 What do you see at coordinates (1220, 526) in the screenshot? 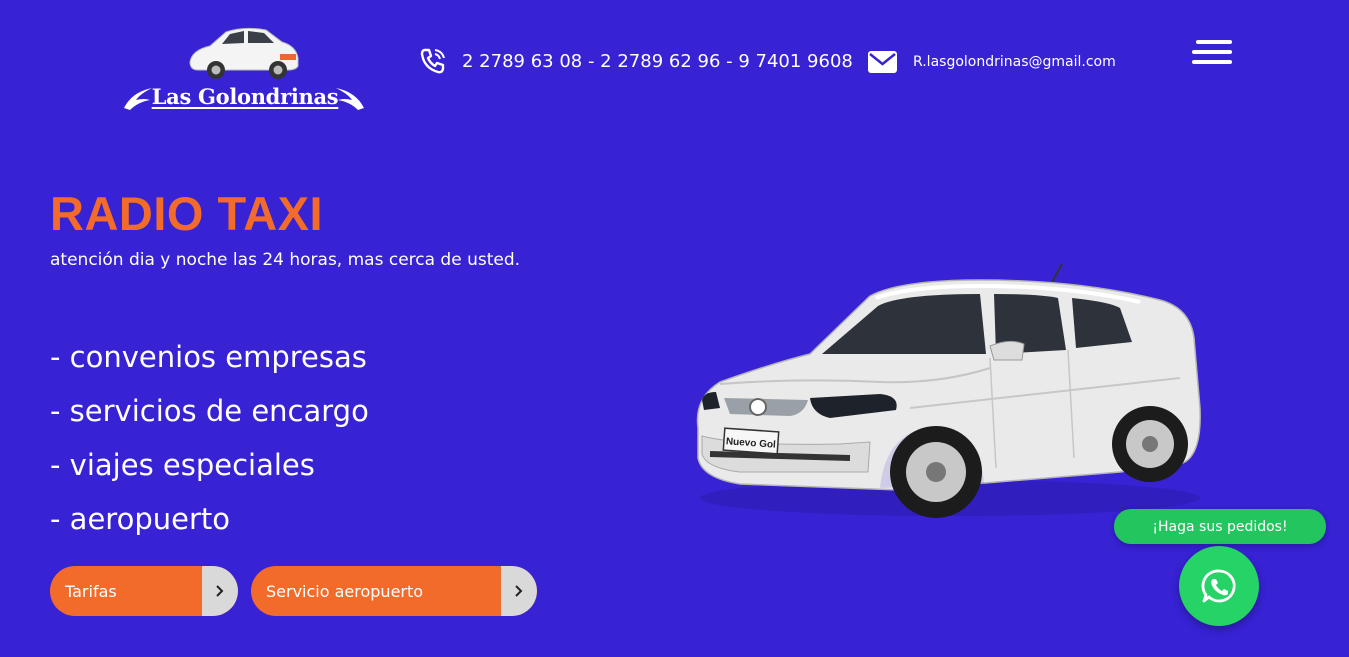
I see `whatsapp-order-label: ¡Haga sus pedidos!` at bounding box center [1220, 526].